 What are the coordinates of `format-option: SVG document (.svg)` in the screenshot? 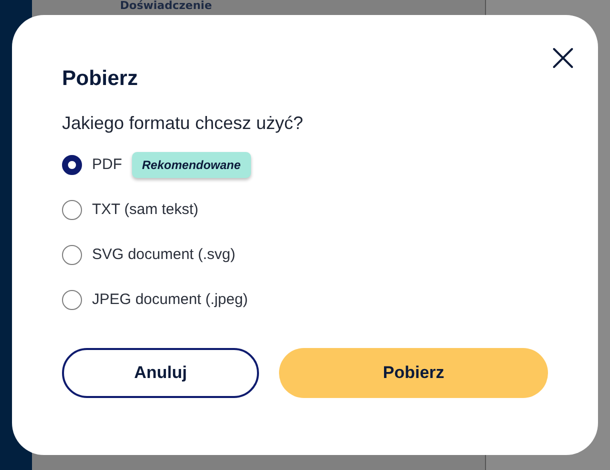 It's located at (164, 254).